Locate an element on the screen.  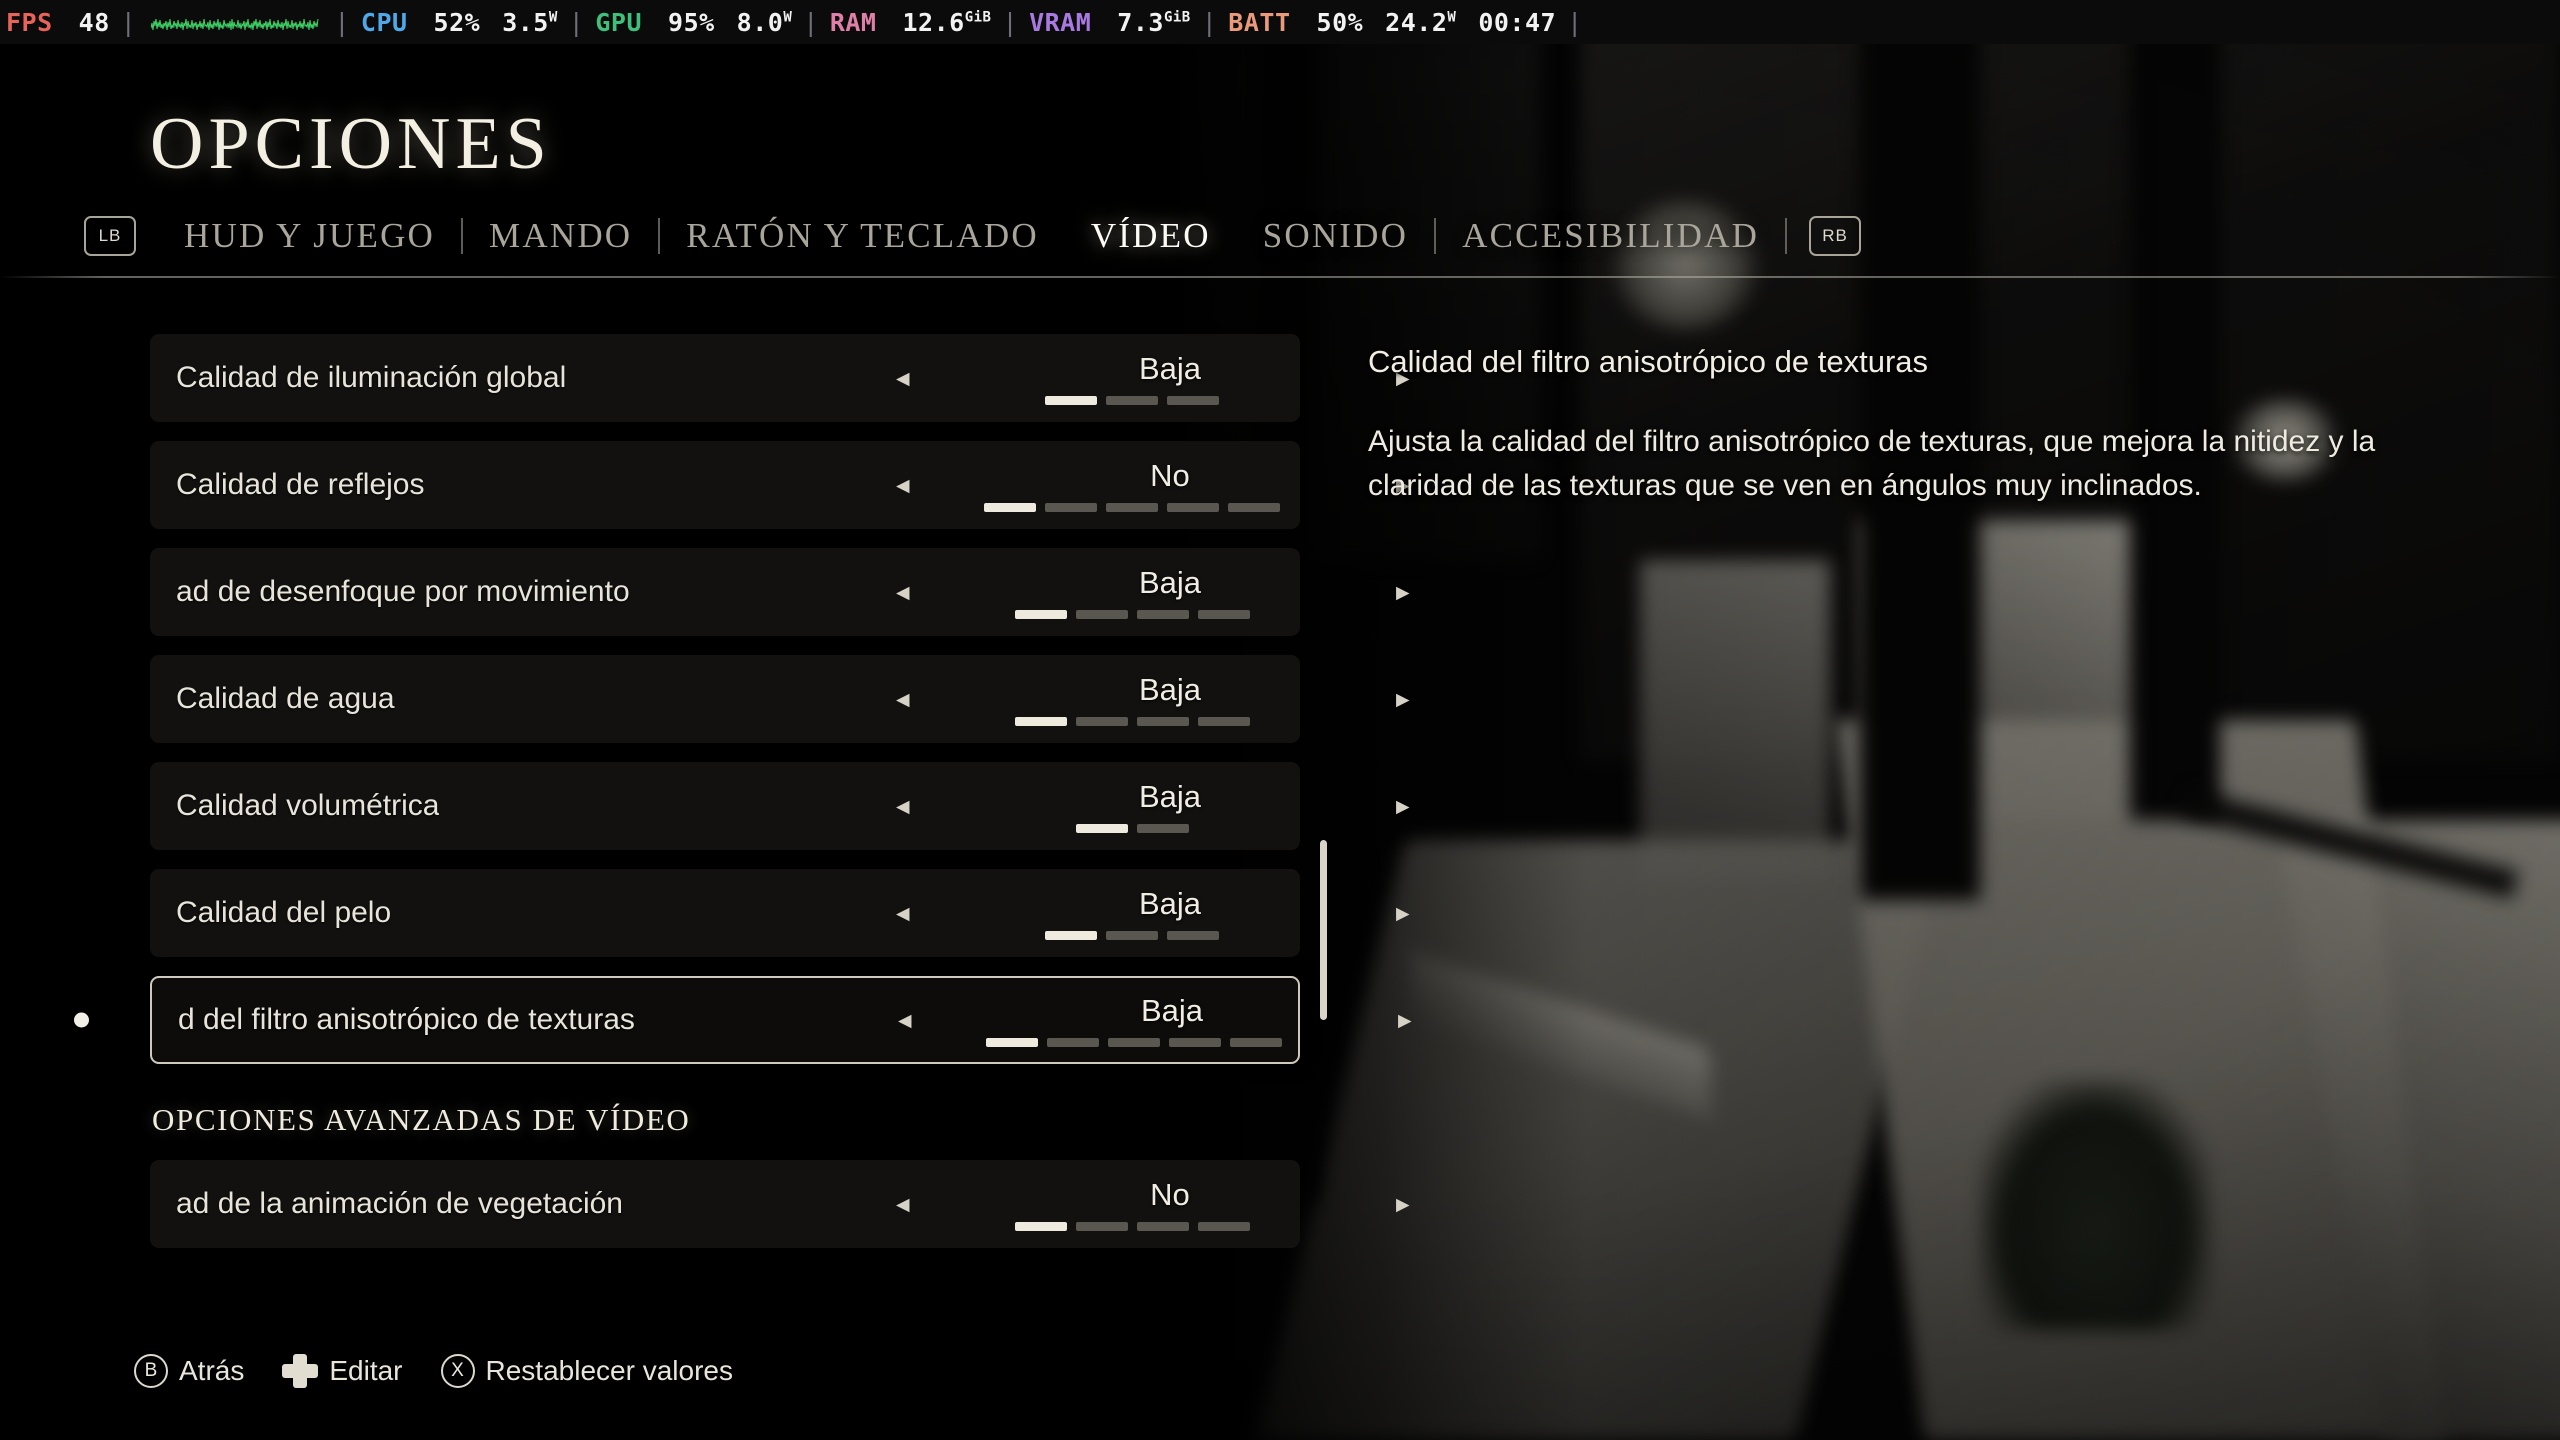
setting-label: Calidad de agua is located at coordinates (285, 698).